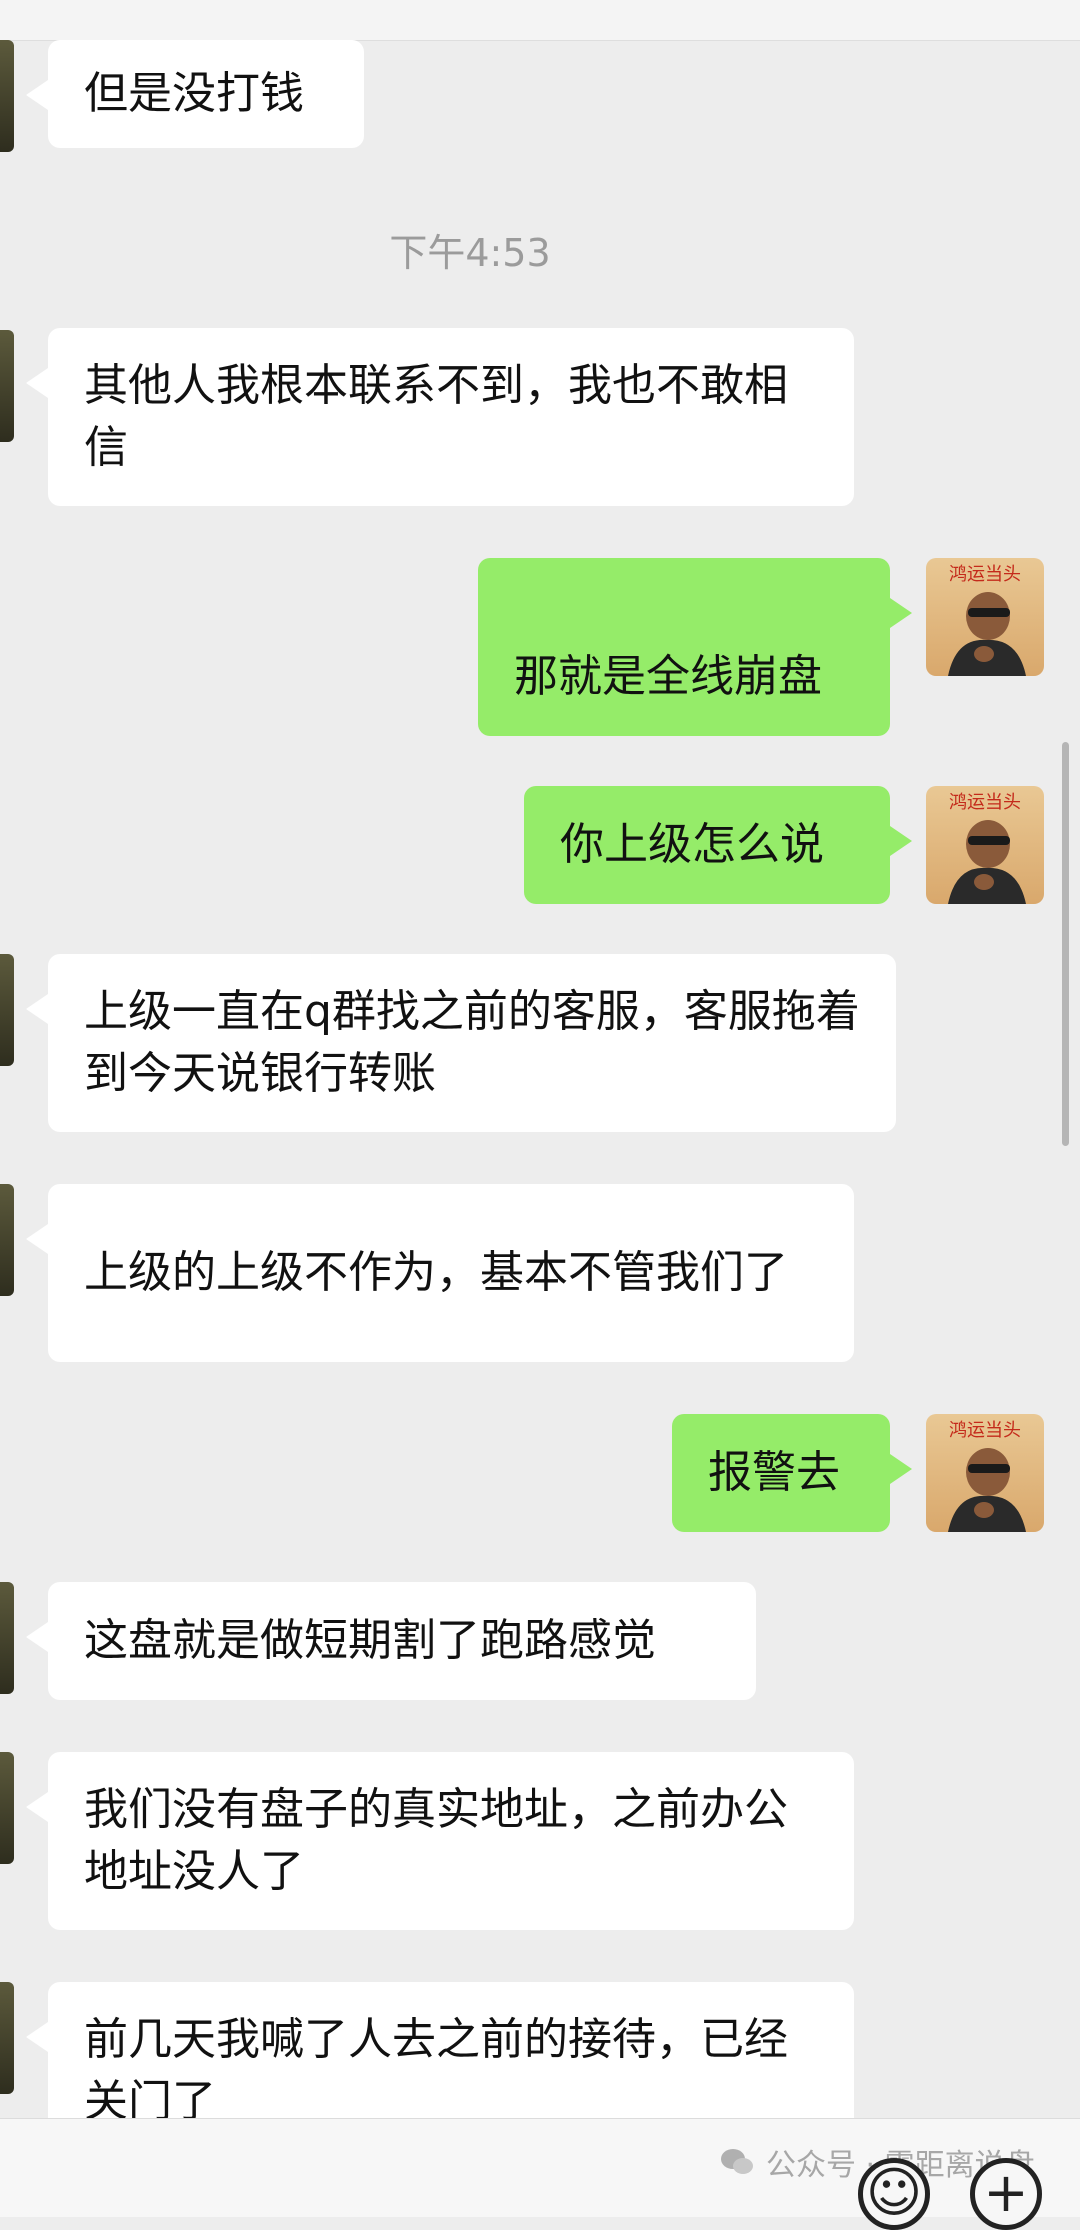 The width and height of the screenshot is (1080, 2230). I want to click on message-text: 报警去, so click(774, 1472).